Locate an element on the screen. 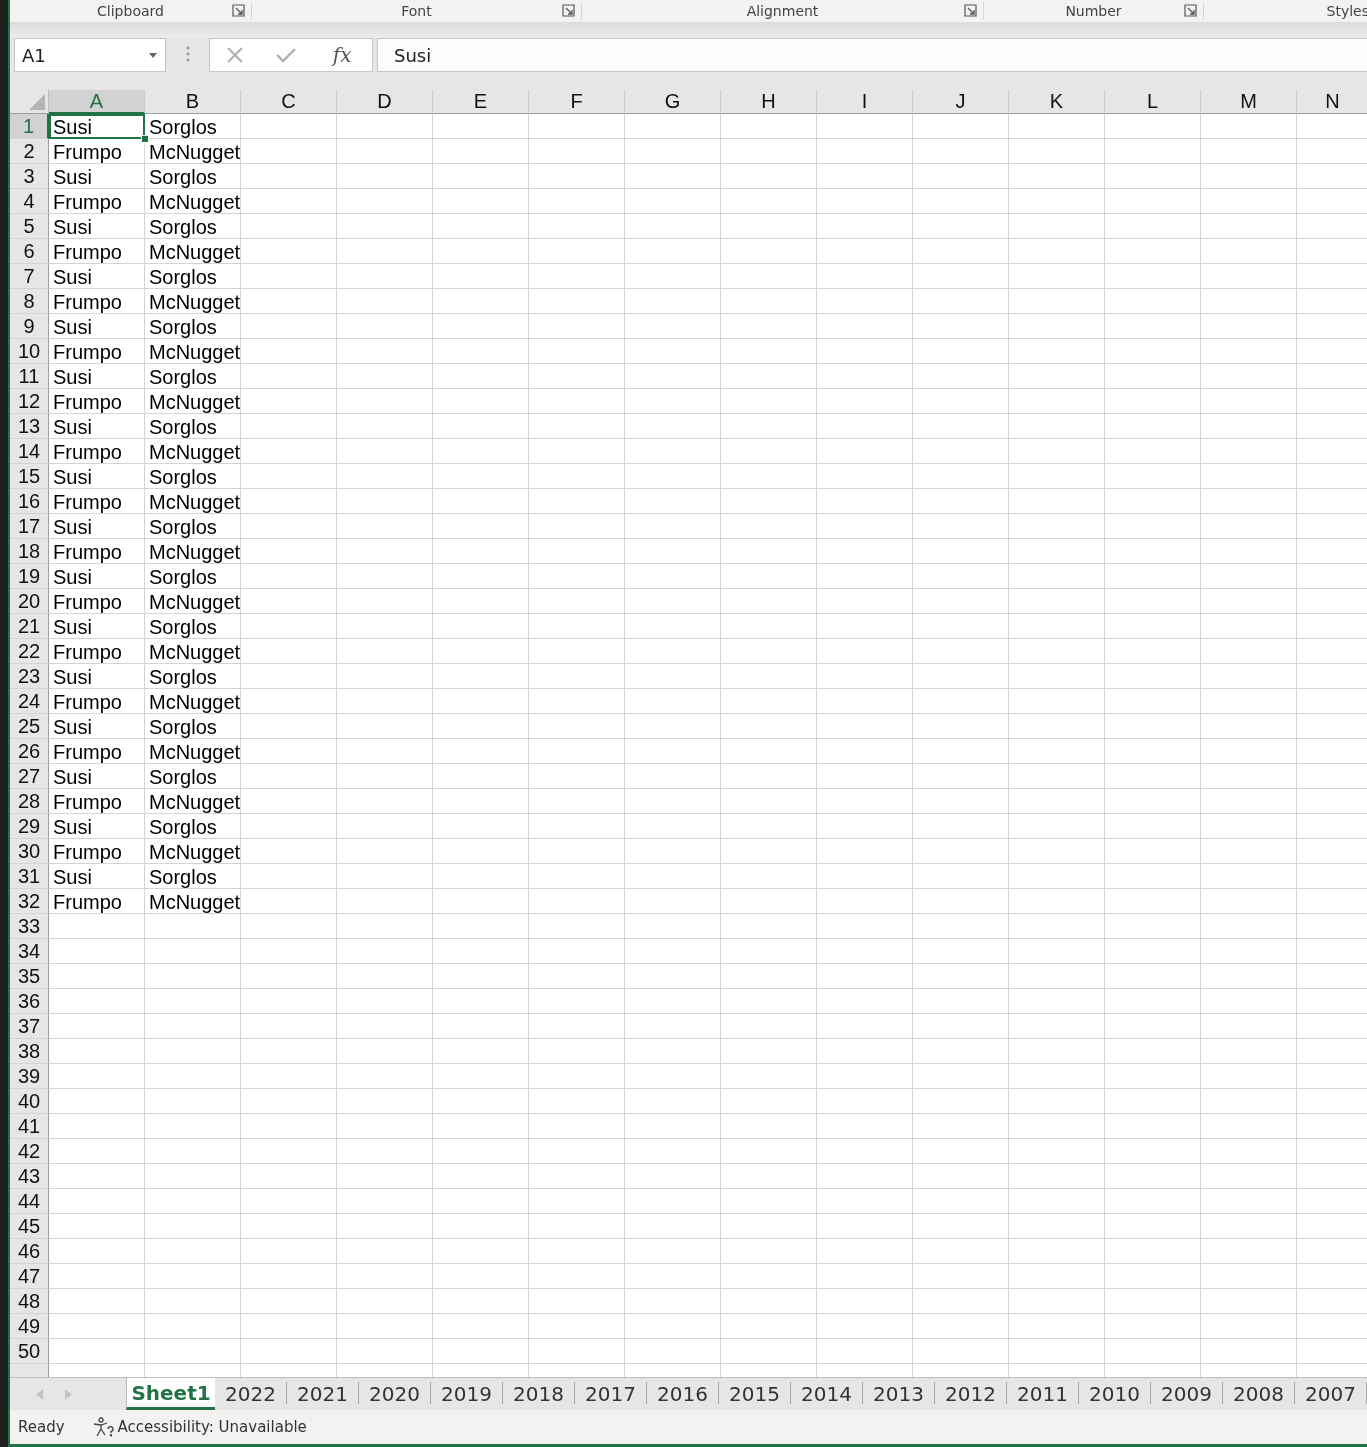 This screenshot has height=1447, width=1367. row-header: 34 is located at coordinates (29, 951).